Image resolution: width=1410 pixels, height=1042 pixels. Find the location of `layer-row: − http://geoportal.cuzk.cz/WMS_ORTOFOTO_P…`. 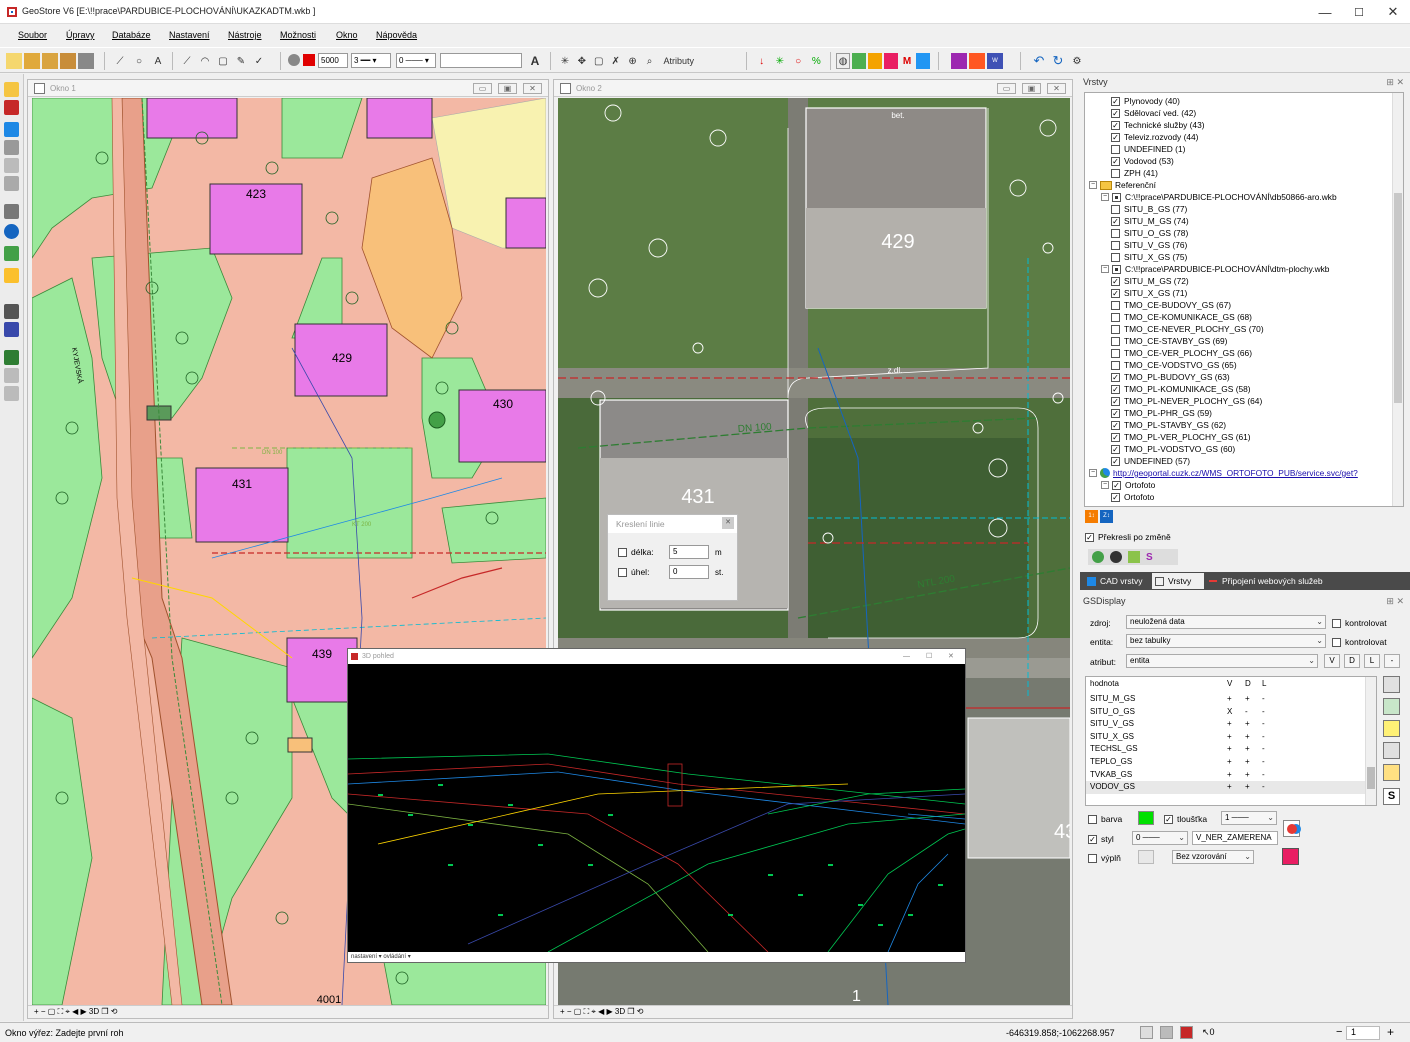

layer-row: − http://geoportal.cuzk.cz/WMS_ORTOFOTO_P… is located at coordinates (1223, 473).